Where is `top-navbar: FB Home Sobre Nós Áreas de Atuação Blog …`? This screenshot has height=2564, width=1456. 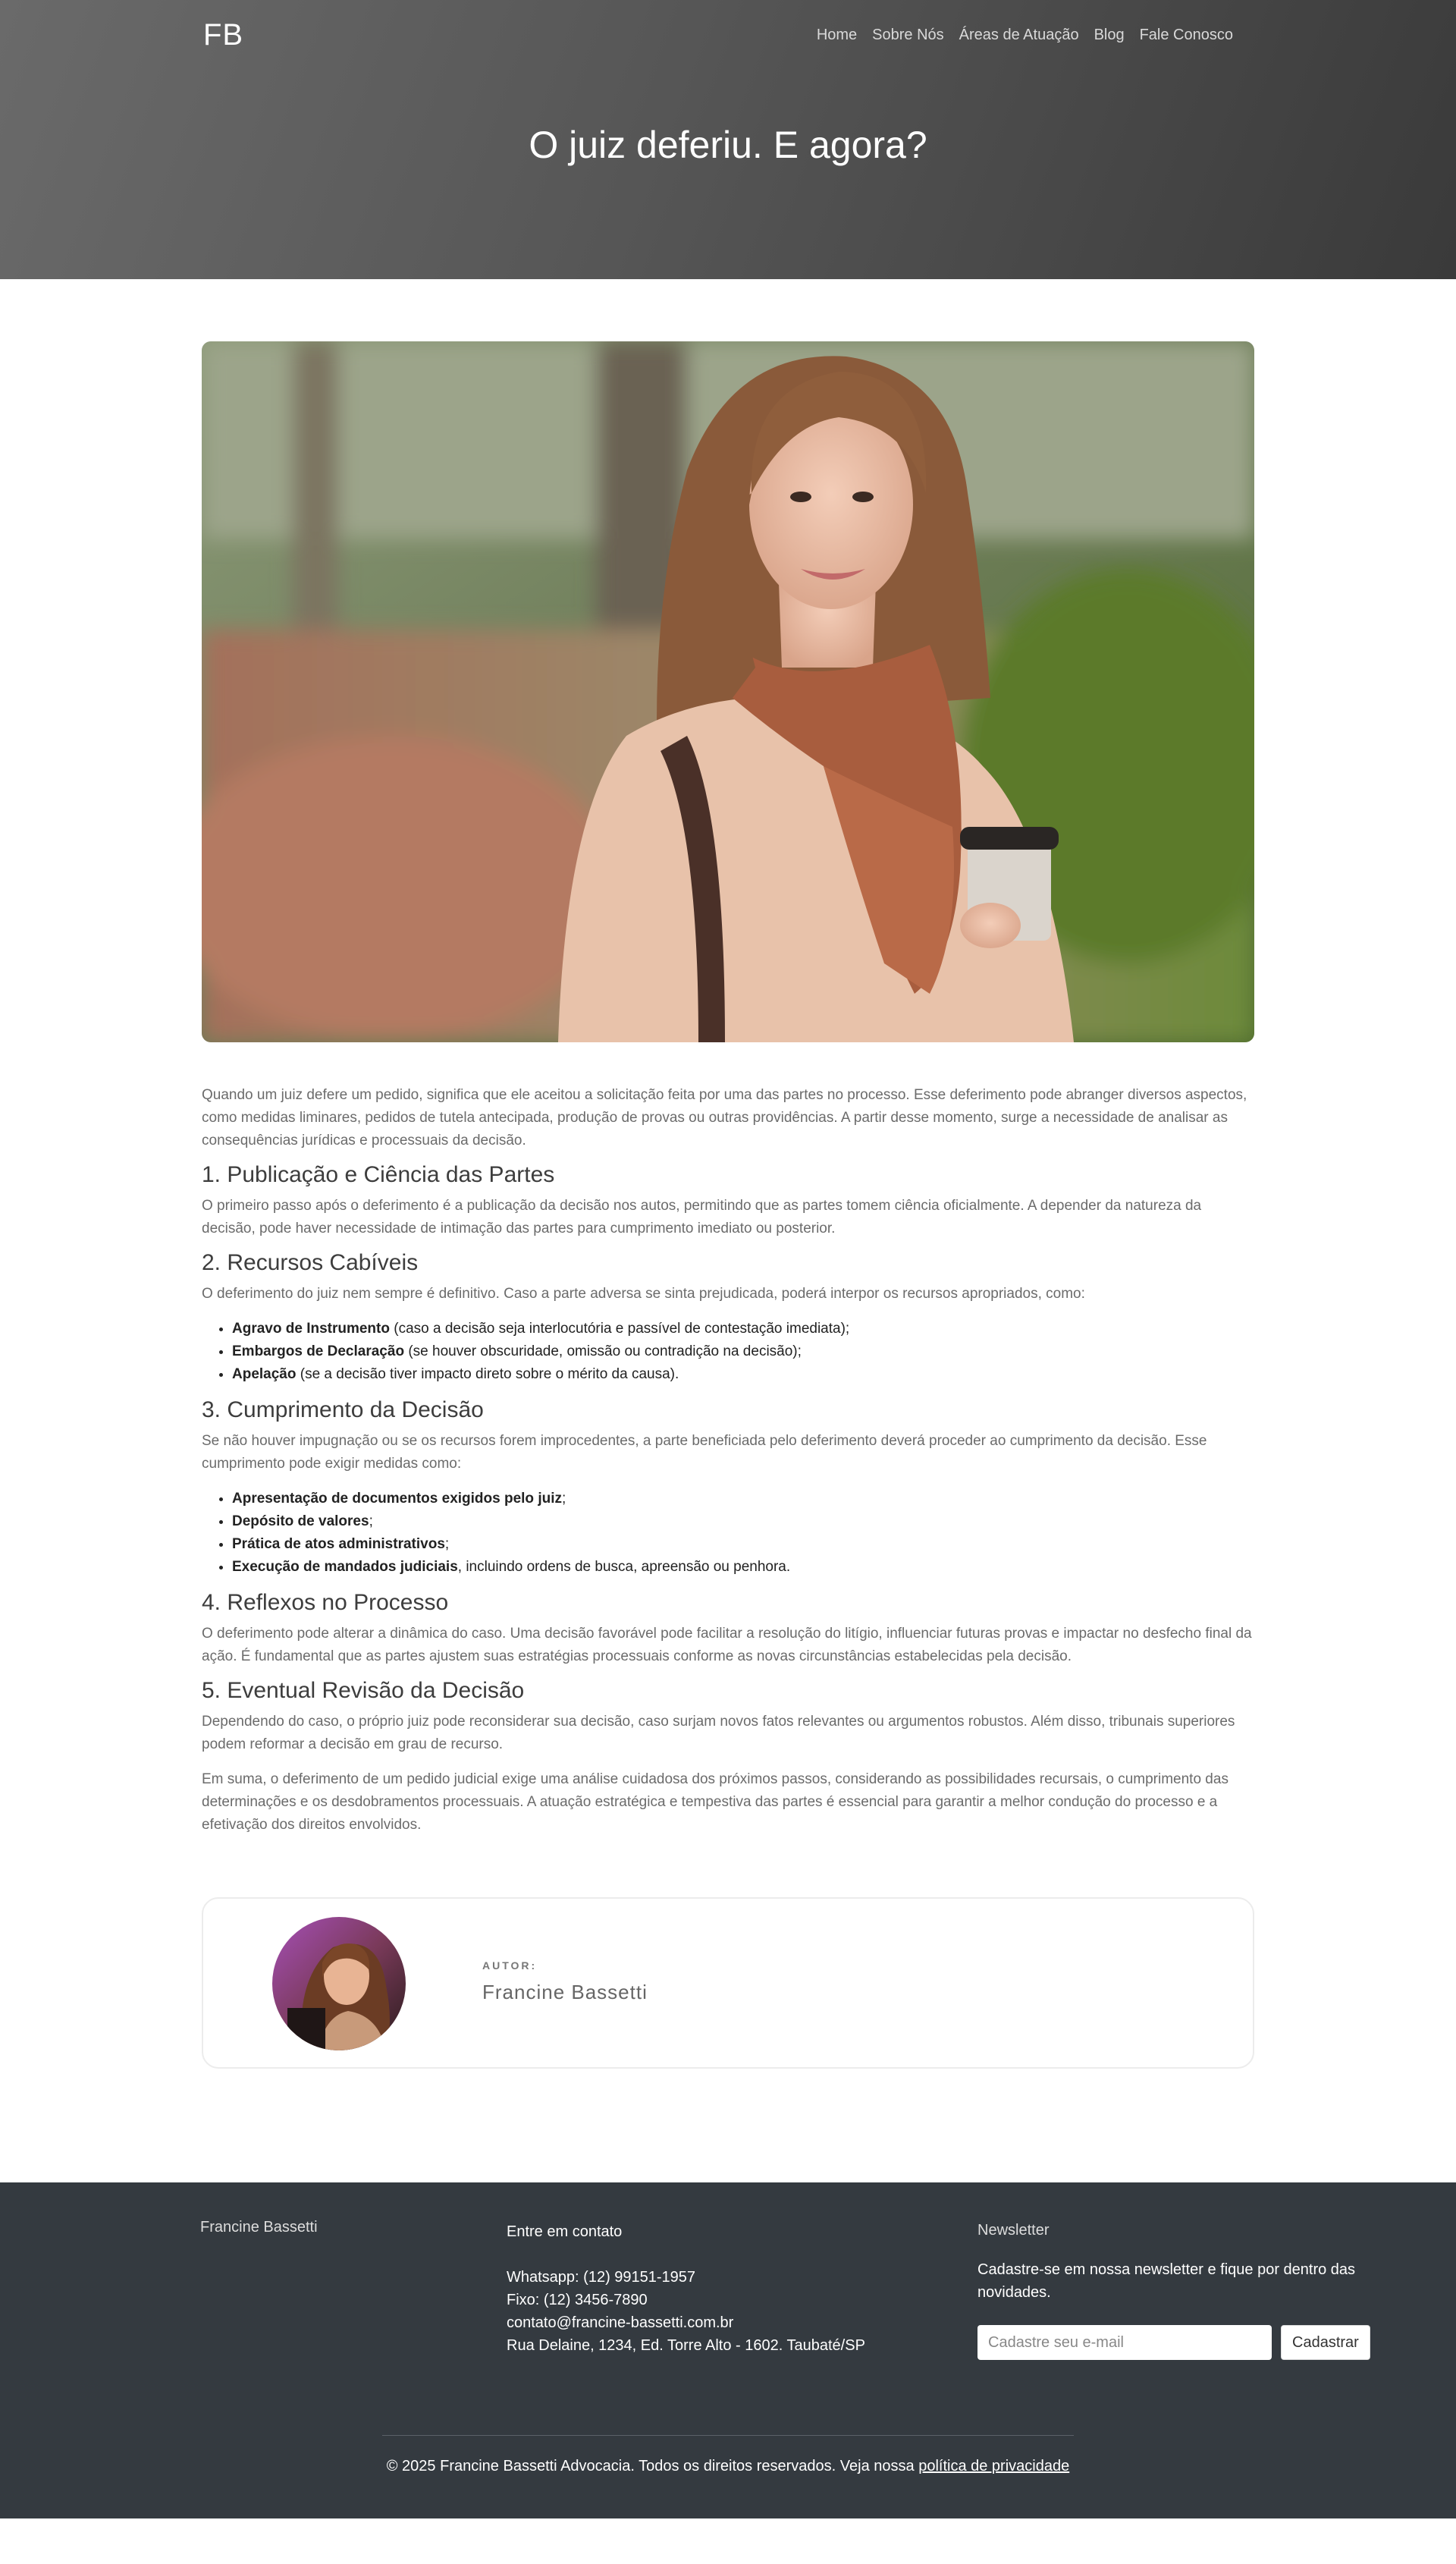
top-navbar: FB Home Sobre Nós Áreas de Atuação Blog … is located at coordinates (728, 35).